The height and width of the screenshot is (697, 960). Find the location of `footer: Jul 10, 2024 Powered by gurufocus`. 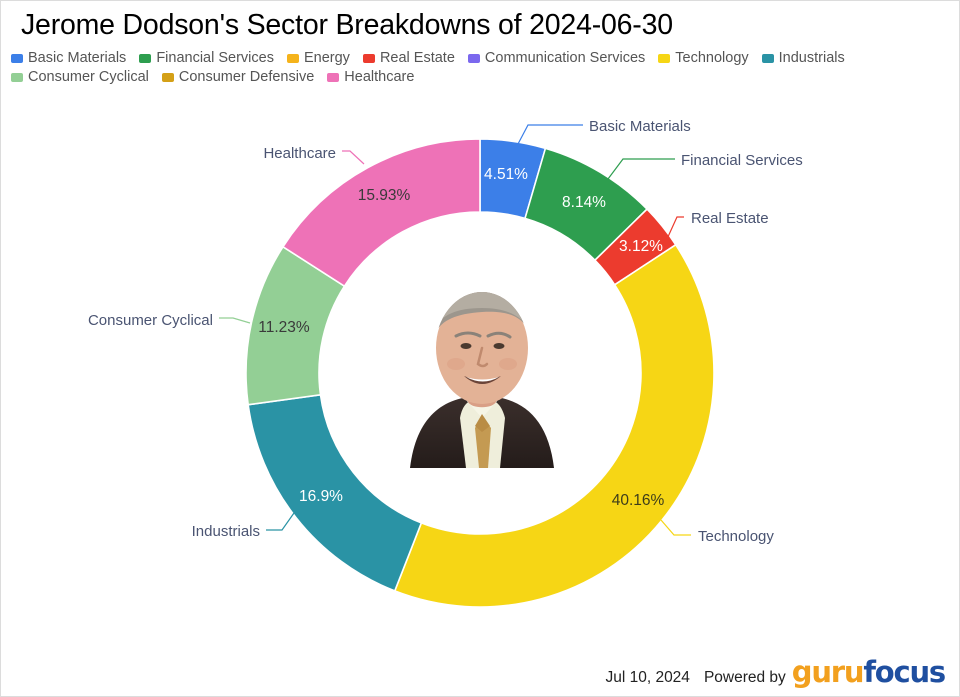

footer: Jul 10, 2024 Powered by gurufocus is located at coordinates (775, 672).